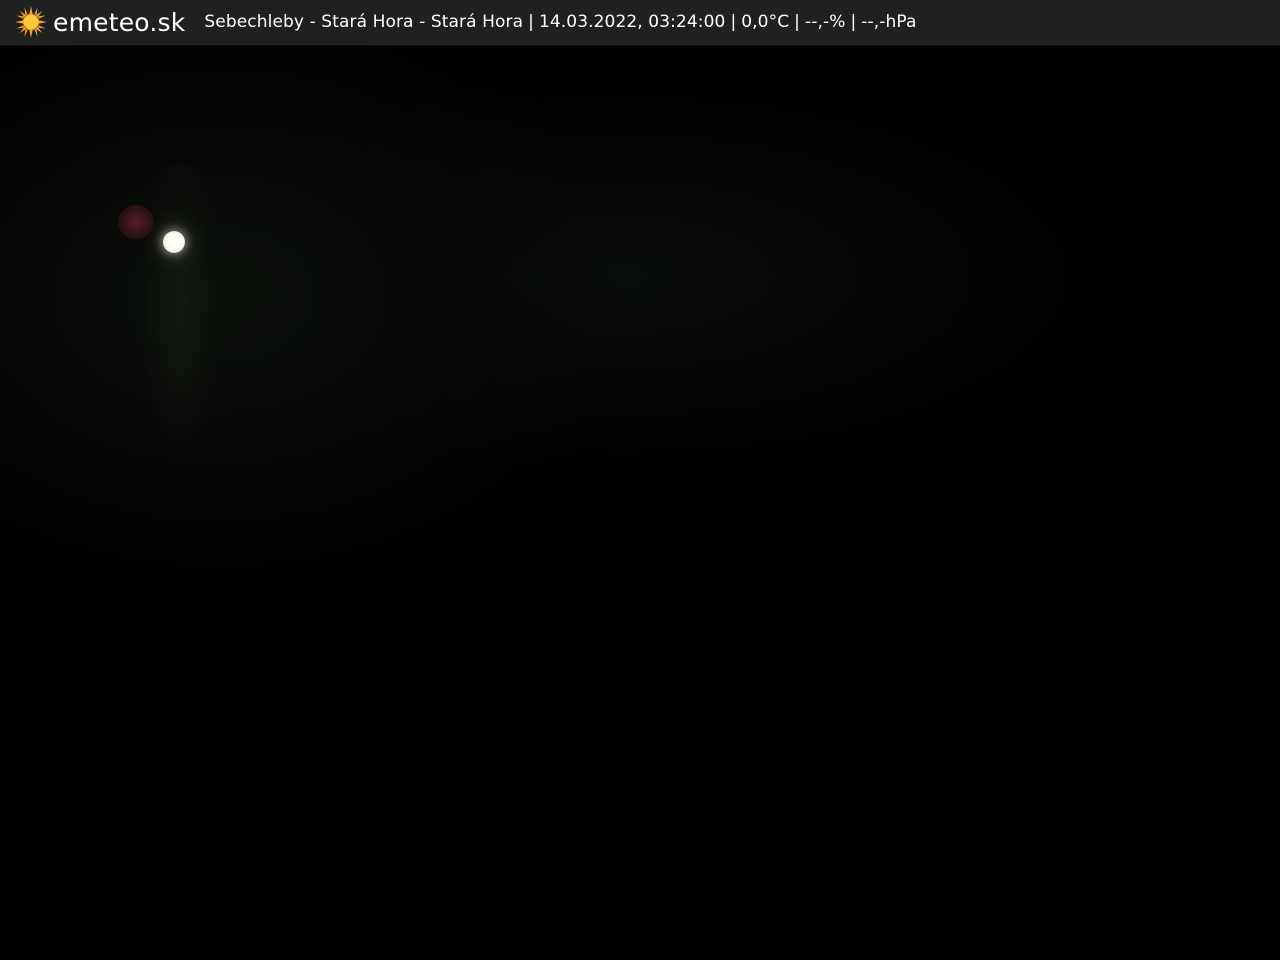 This screenshot has width=1280, height=960. Describe the element at coordinates (136, 222) in the screenshot. I see `lens-flare` at that location.